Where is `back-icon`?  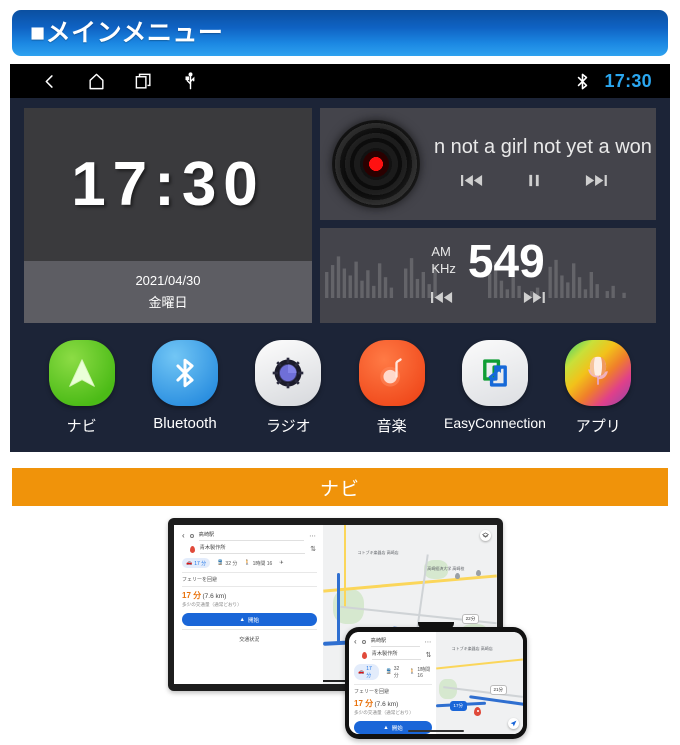 back-icon is located at coordinates (49, 81).